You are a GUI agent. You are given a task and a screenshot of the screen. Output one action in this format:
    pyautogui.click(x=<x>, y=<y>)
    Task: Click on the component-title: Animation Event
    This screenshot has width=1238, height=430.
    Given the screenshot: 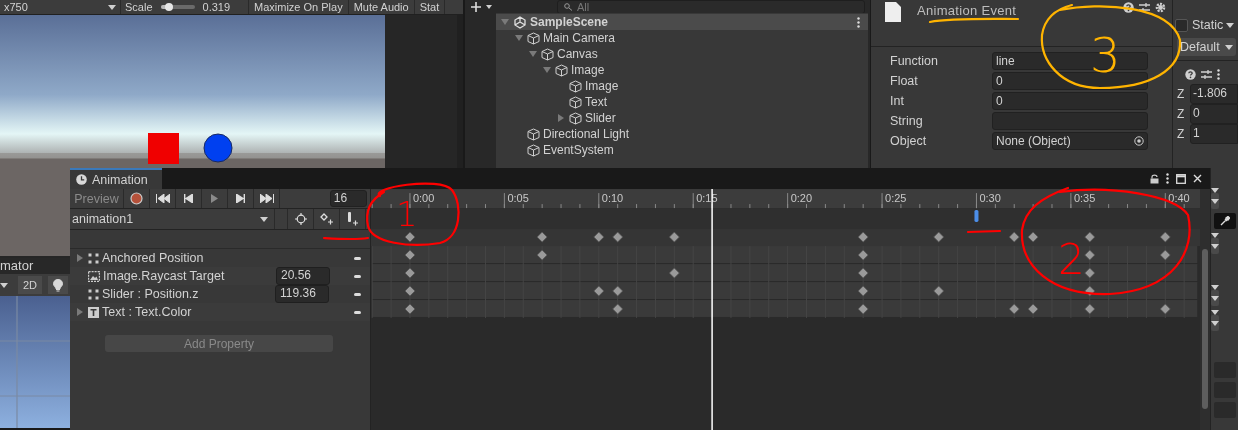 What is the action you would take?
    pyautogui.click(x=967, y=10)
    